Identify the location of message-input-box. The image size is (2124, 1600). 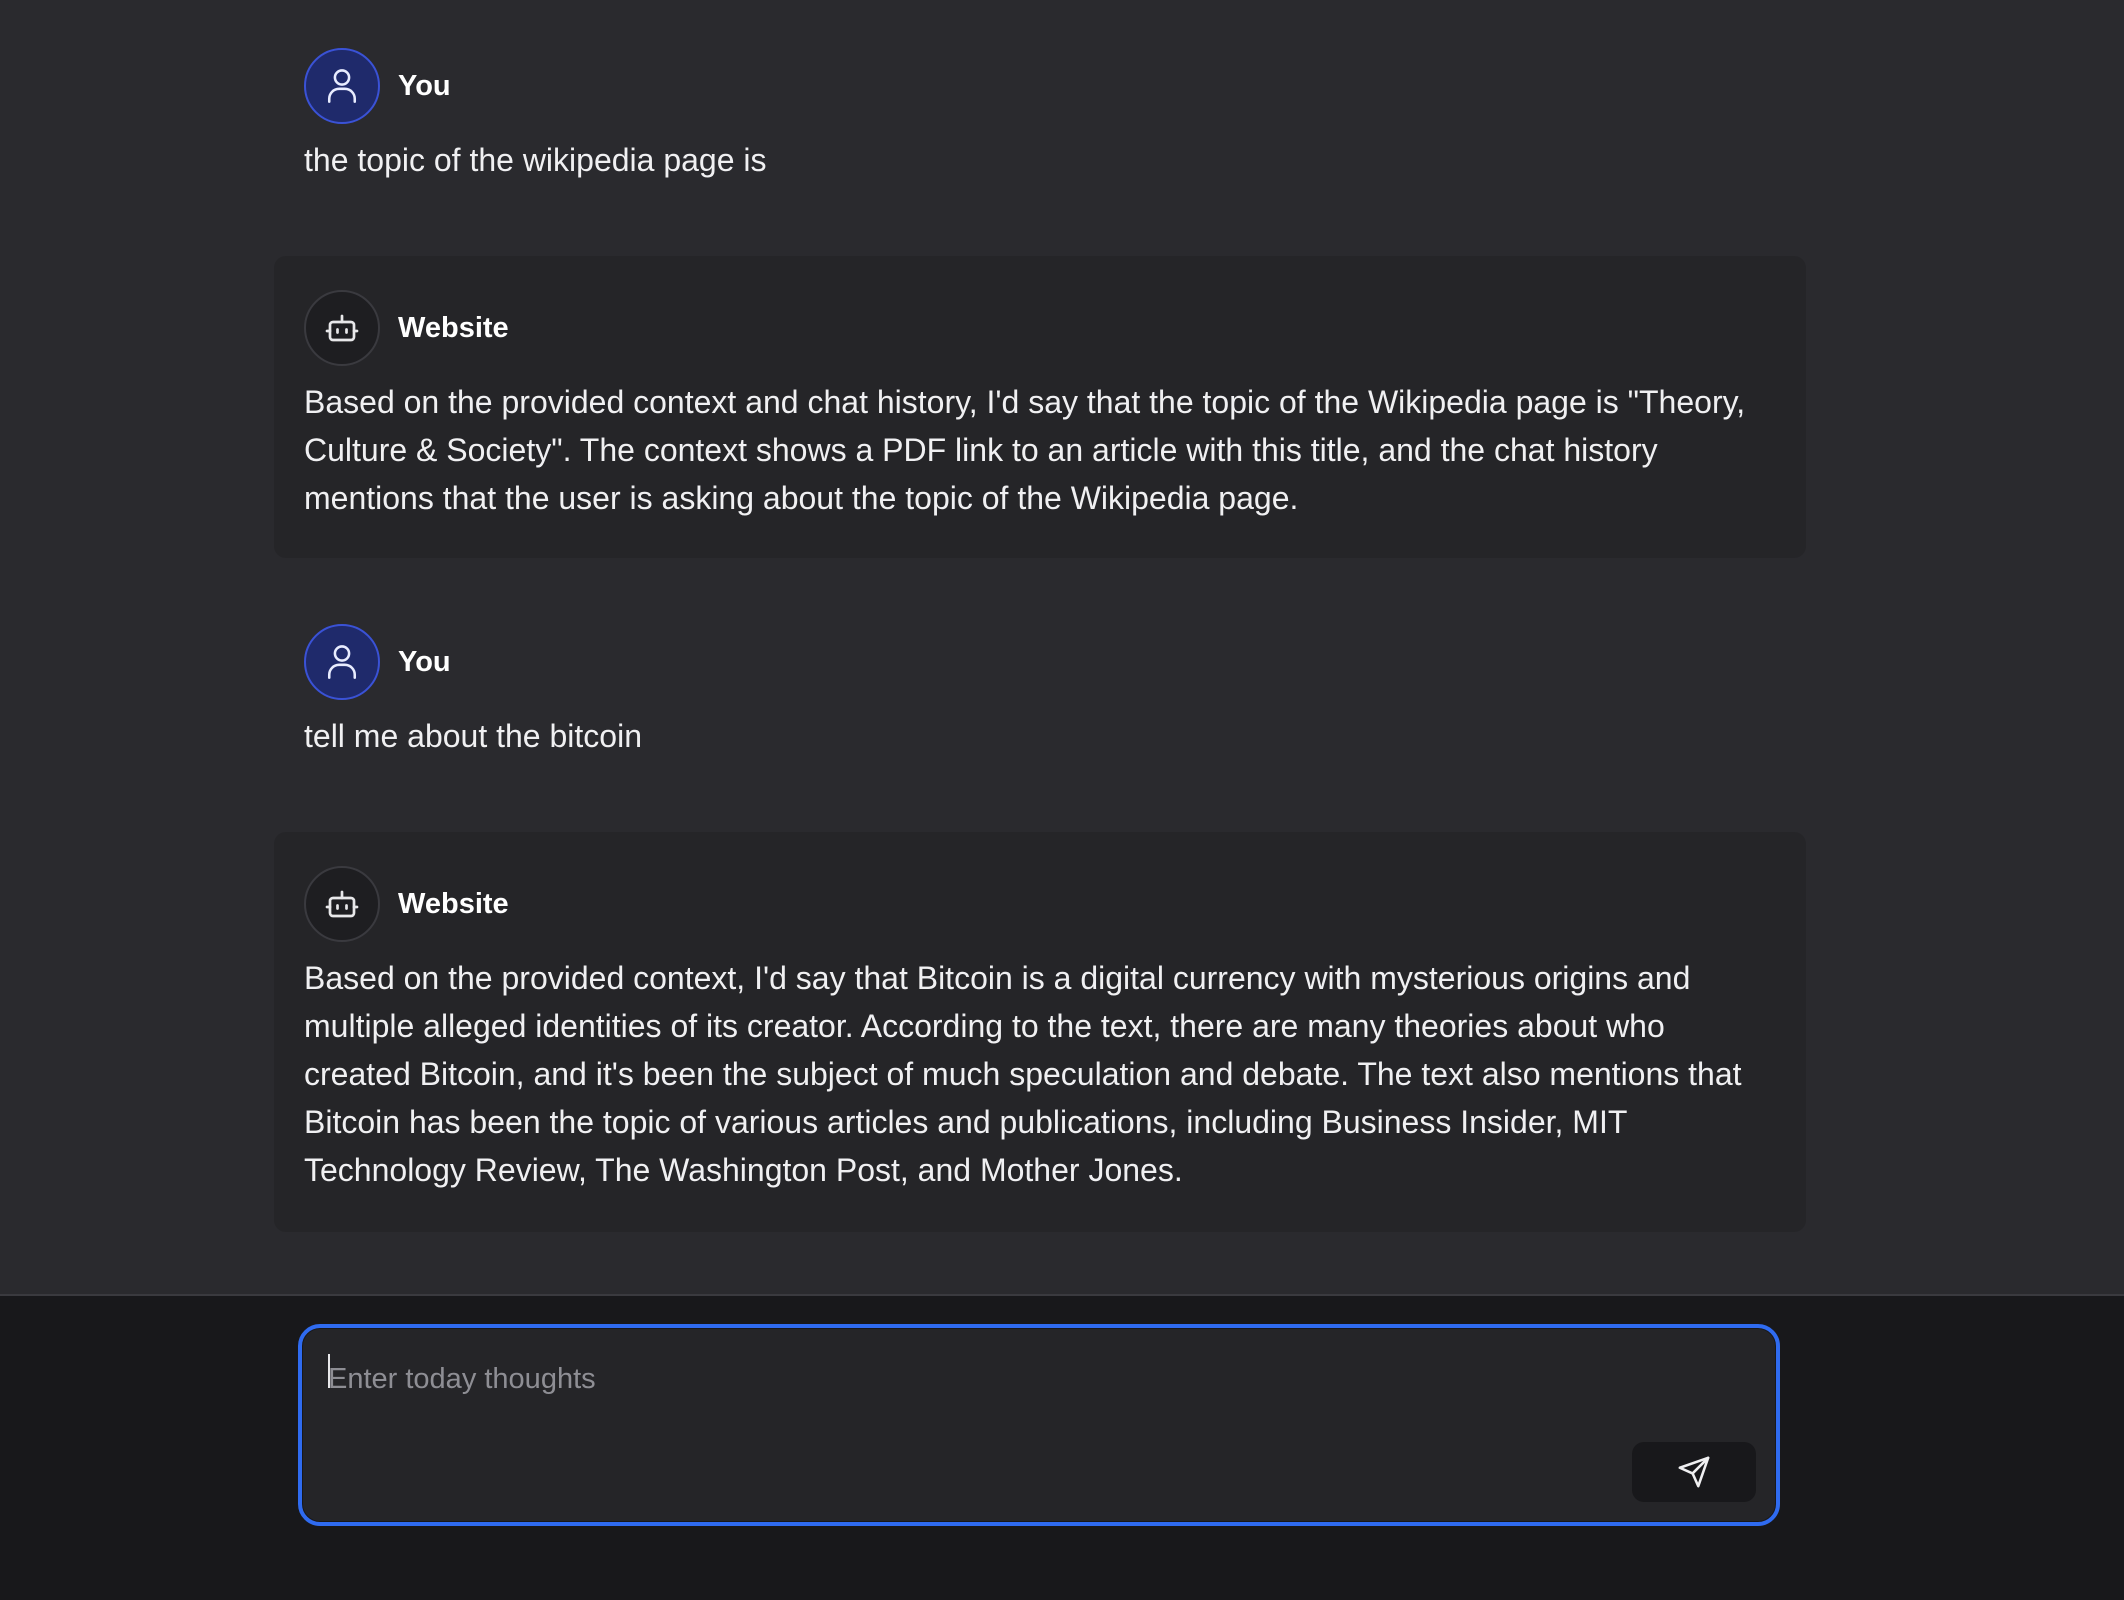
(1039, 1425).